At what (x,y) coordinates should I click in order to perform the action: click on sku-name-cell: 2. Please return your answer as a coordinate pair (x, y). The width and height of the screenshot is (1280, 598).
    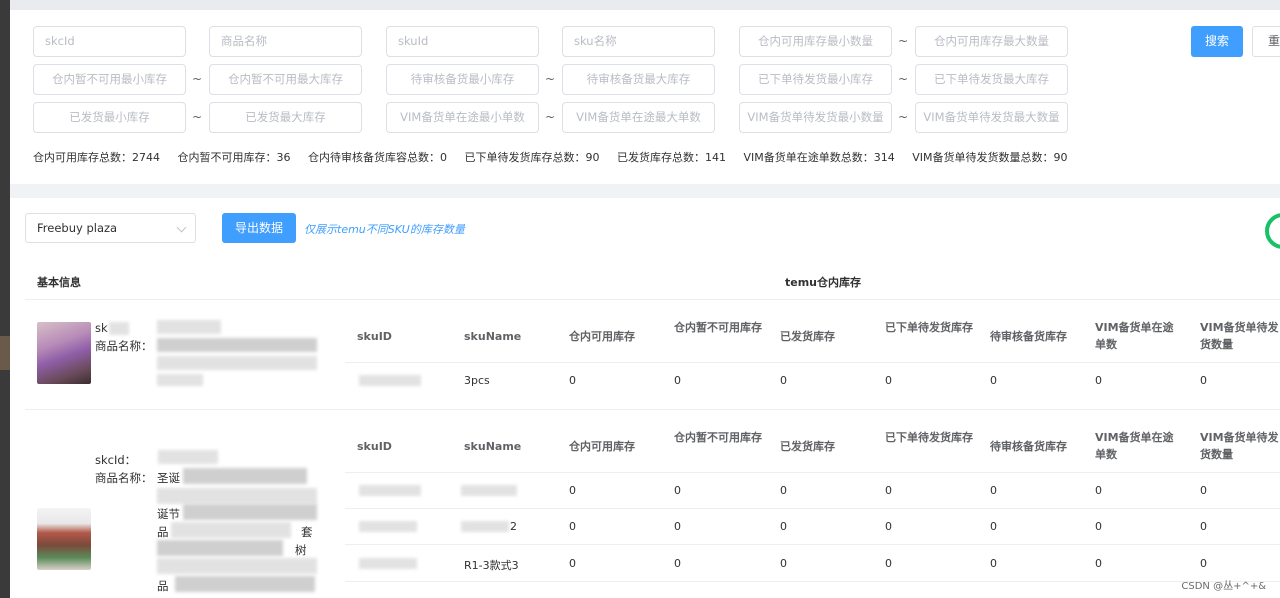
    Looking at the image, I should click on (513, 526).